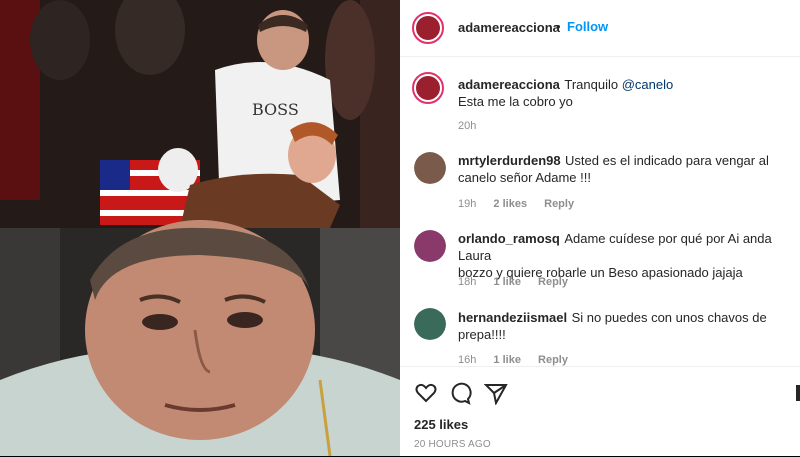 This screenshot has width=800, height=457. Describe the element at coordinates (648, 84) in the screenshot. I see `caption-mention: @canelo` at that location.